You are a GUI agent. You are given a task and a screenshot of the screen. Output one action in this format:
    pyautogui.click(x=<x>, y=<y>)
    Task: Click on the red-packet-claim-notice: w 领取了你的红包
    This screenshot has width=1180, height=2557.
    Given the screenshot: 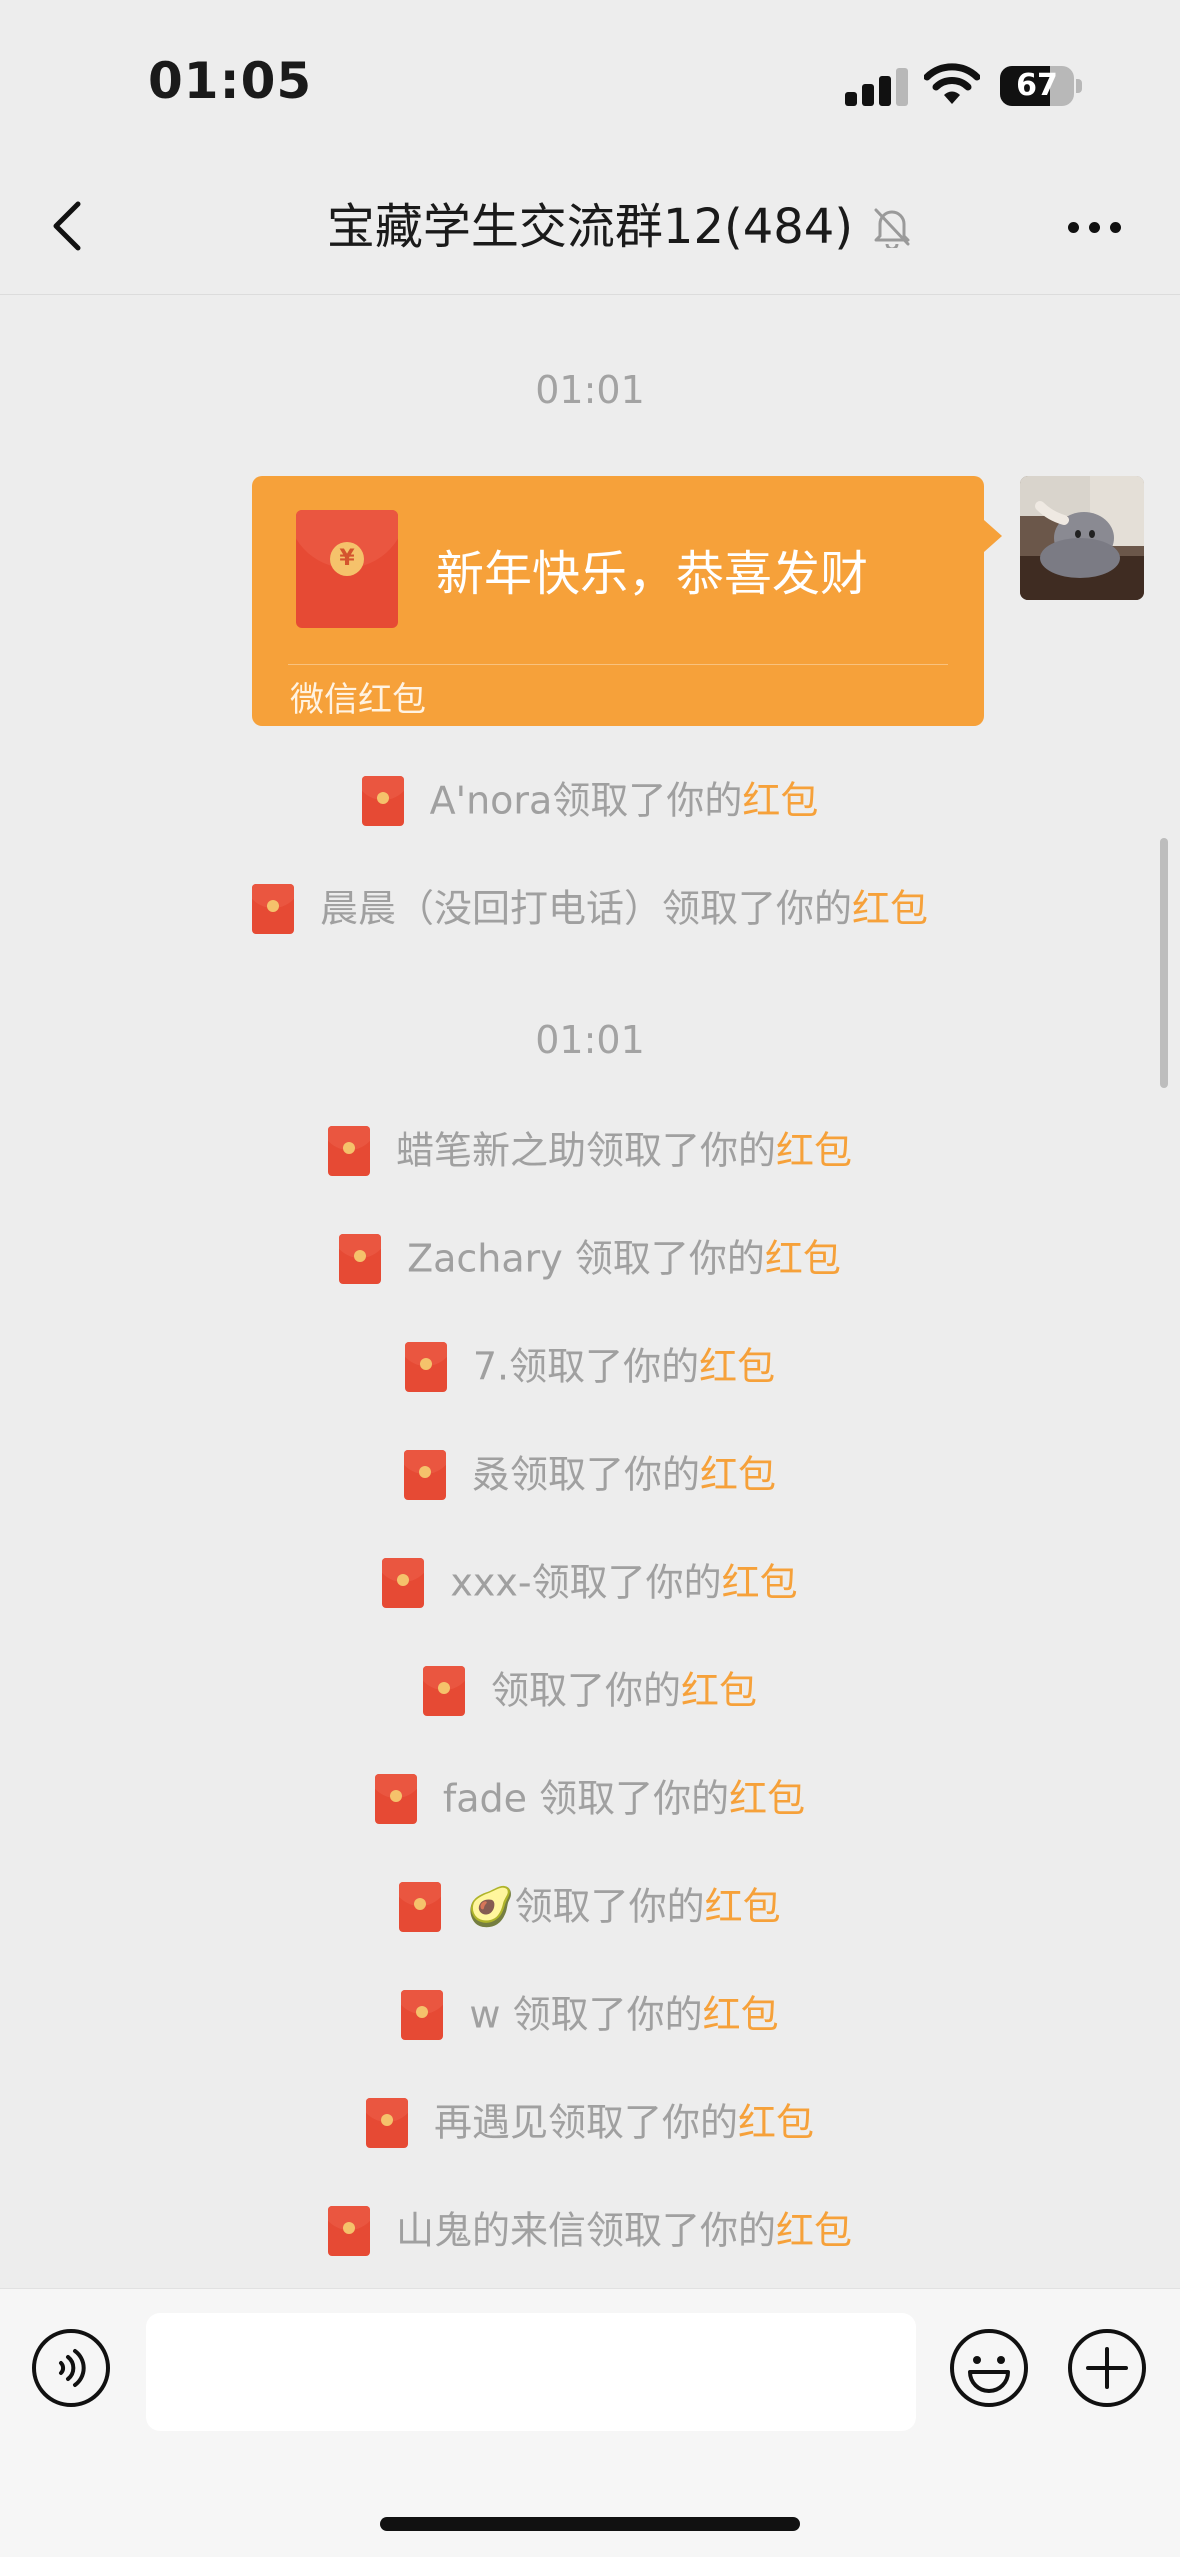 What is the action you would take?
    pyautogui.click(x=590, y=2012)
    